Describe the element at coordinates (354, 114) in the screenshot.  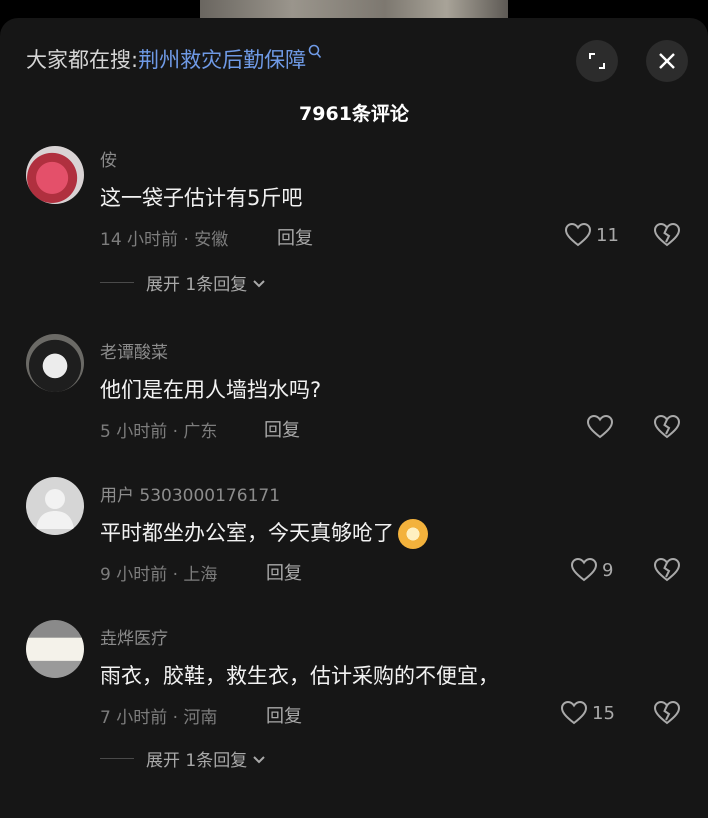
I see `comment-count-title: 7961条评论` at that location.